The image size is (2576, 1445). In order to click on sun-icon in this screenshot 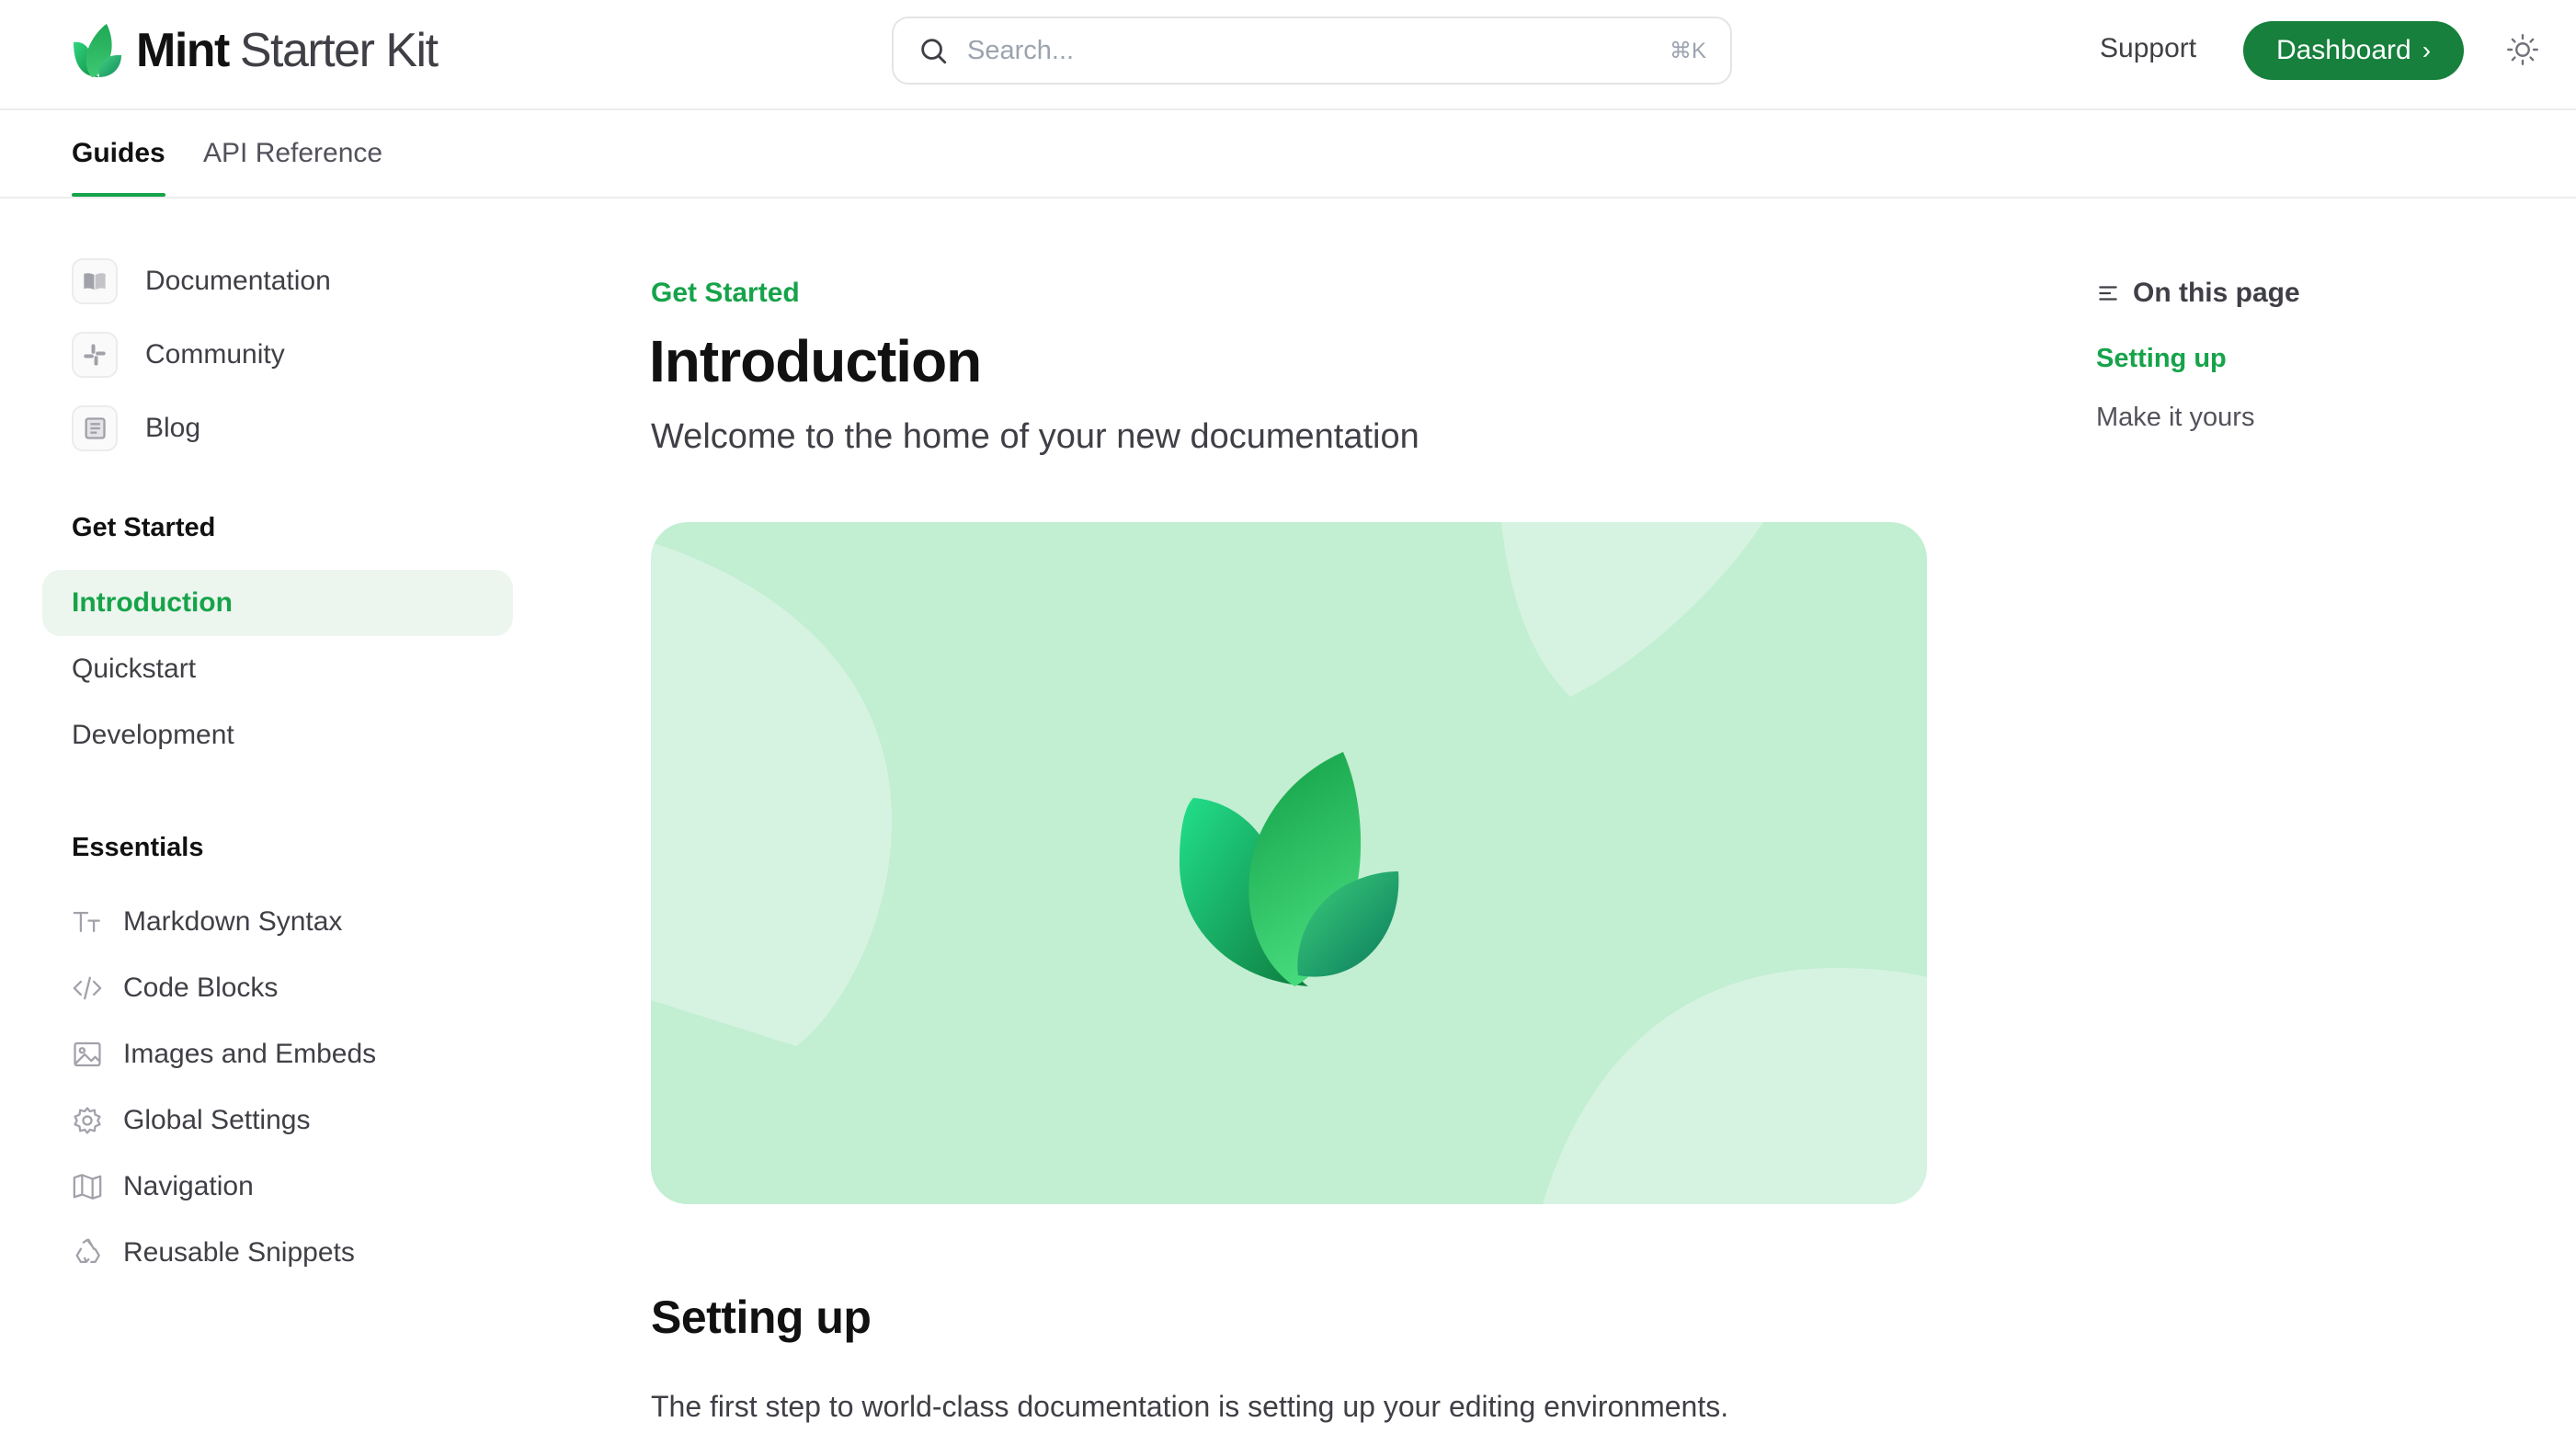, I will do `click(2522, 50)`.